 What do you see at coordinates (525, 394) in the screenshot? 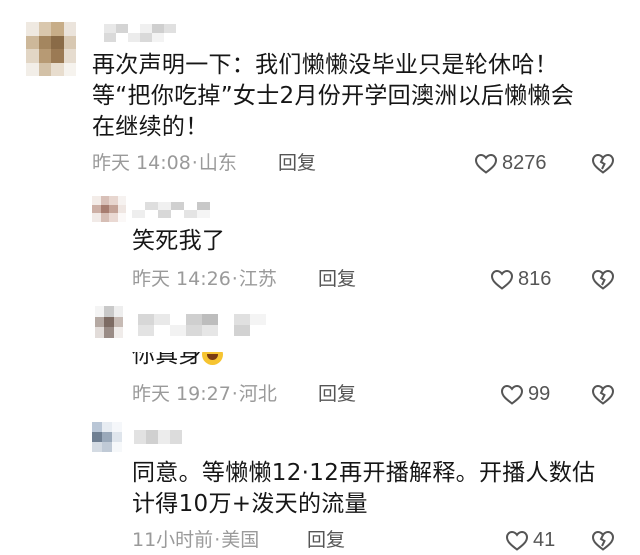
I see `like-button: 99` at bounding box center [525, 394].